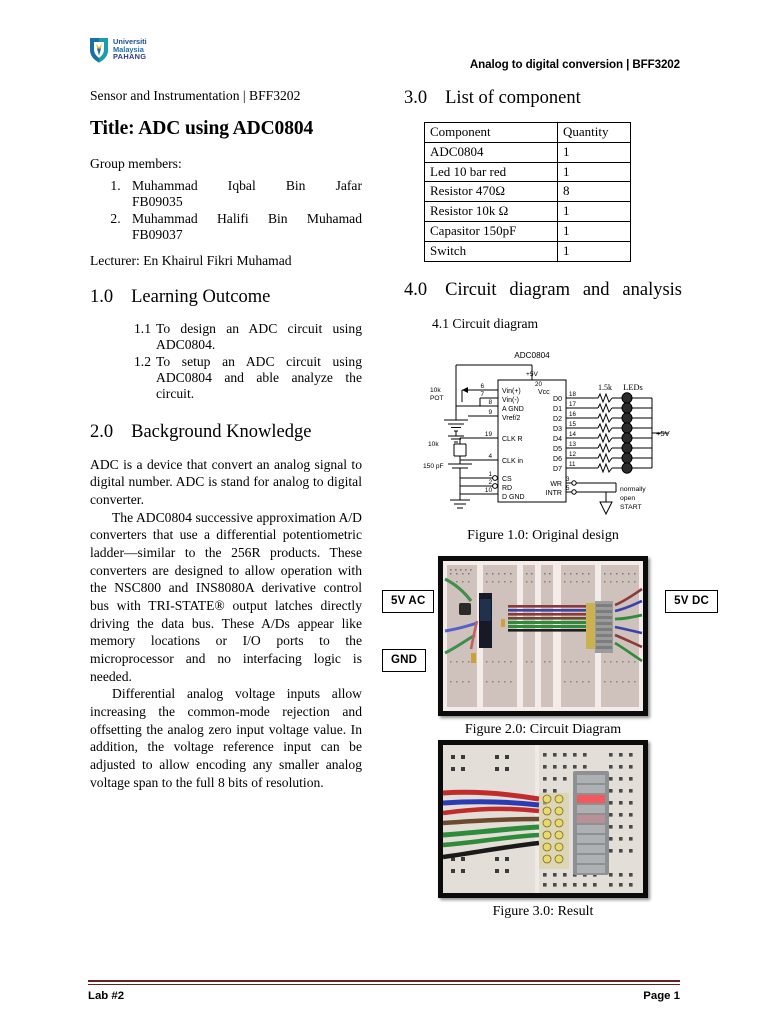 Image resolution: width=768 pixels, height=1024 pixels. What do you see at coordinates (543, 635) in the screenshot?
I see `breadboard-photo-svg` at bounding box center [543, 635].